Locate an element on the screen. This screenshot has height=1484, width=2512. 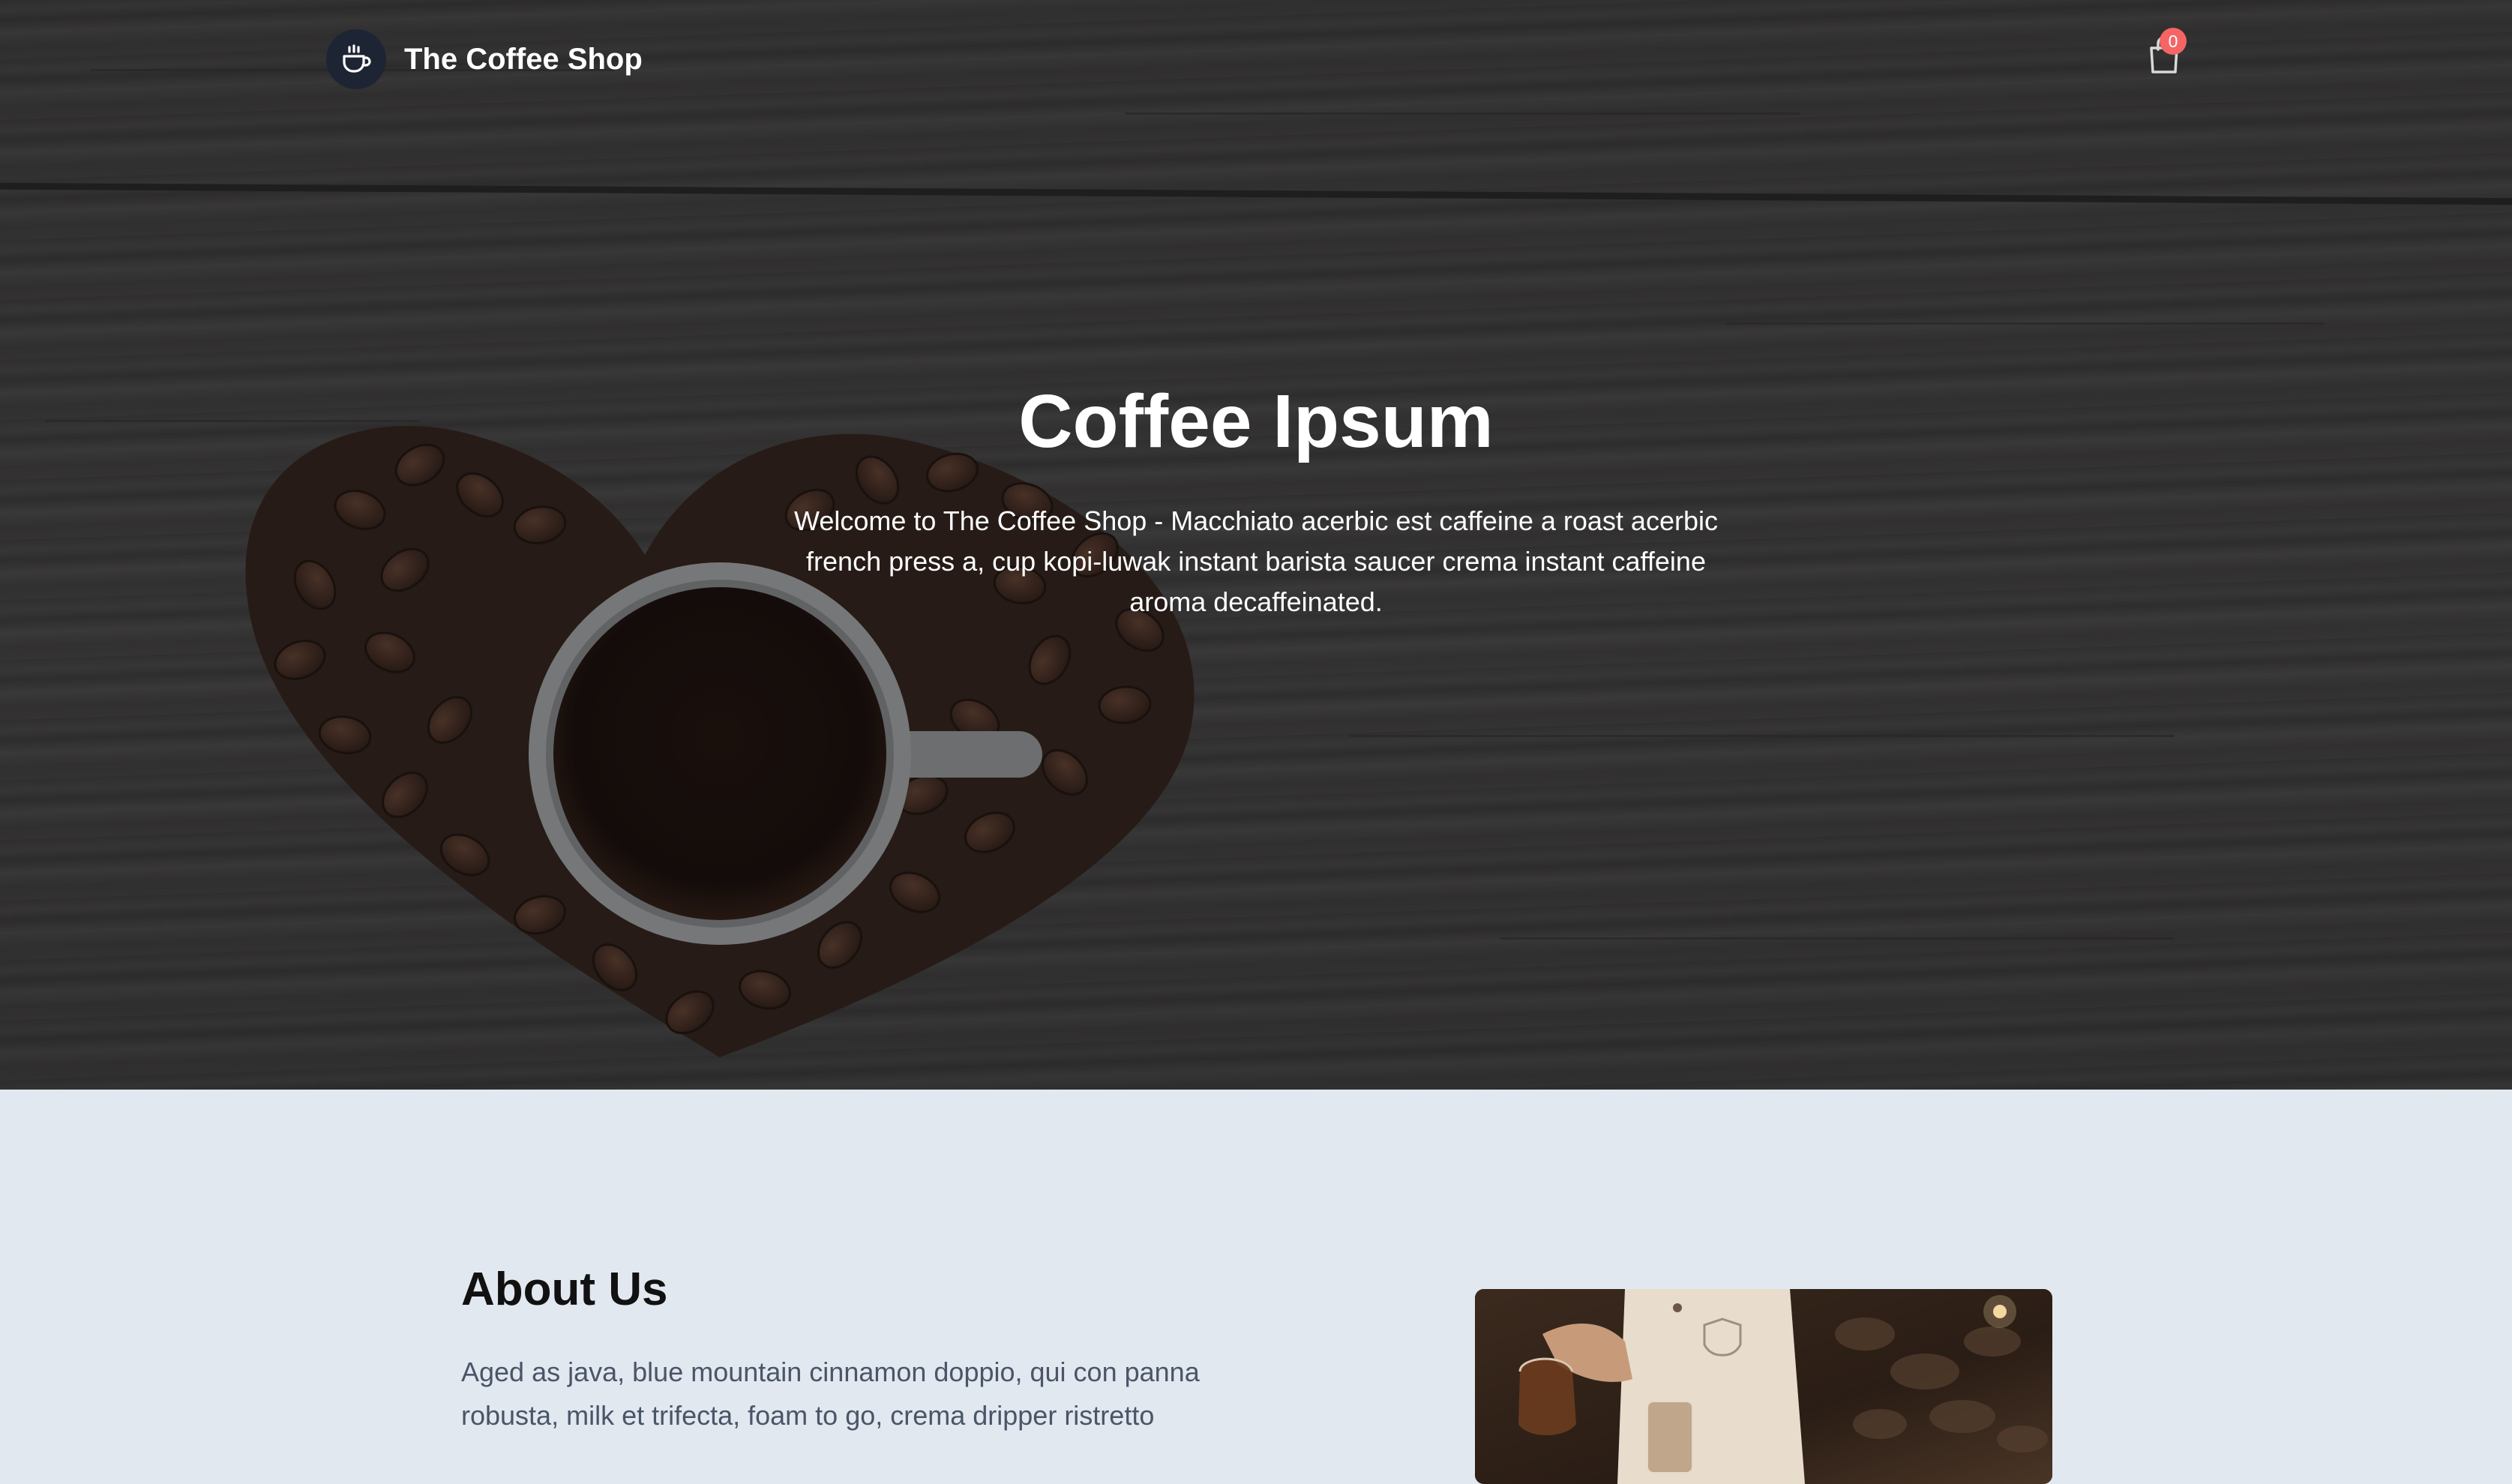
cart-count-badge: 0 is located at coordinates (2173, 41).